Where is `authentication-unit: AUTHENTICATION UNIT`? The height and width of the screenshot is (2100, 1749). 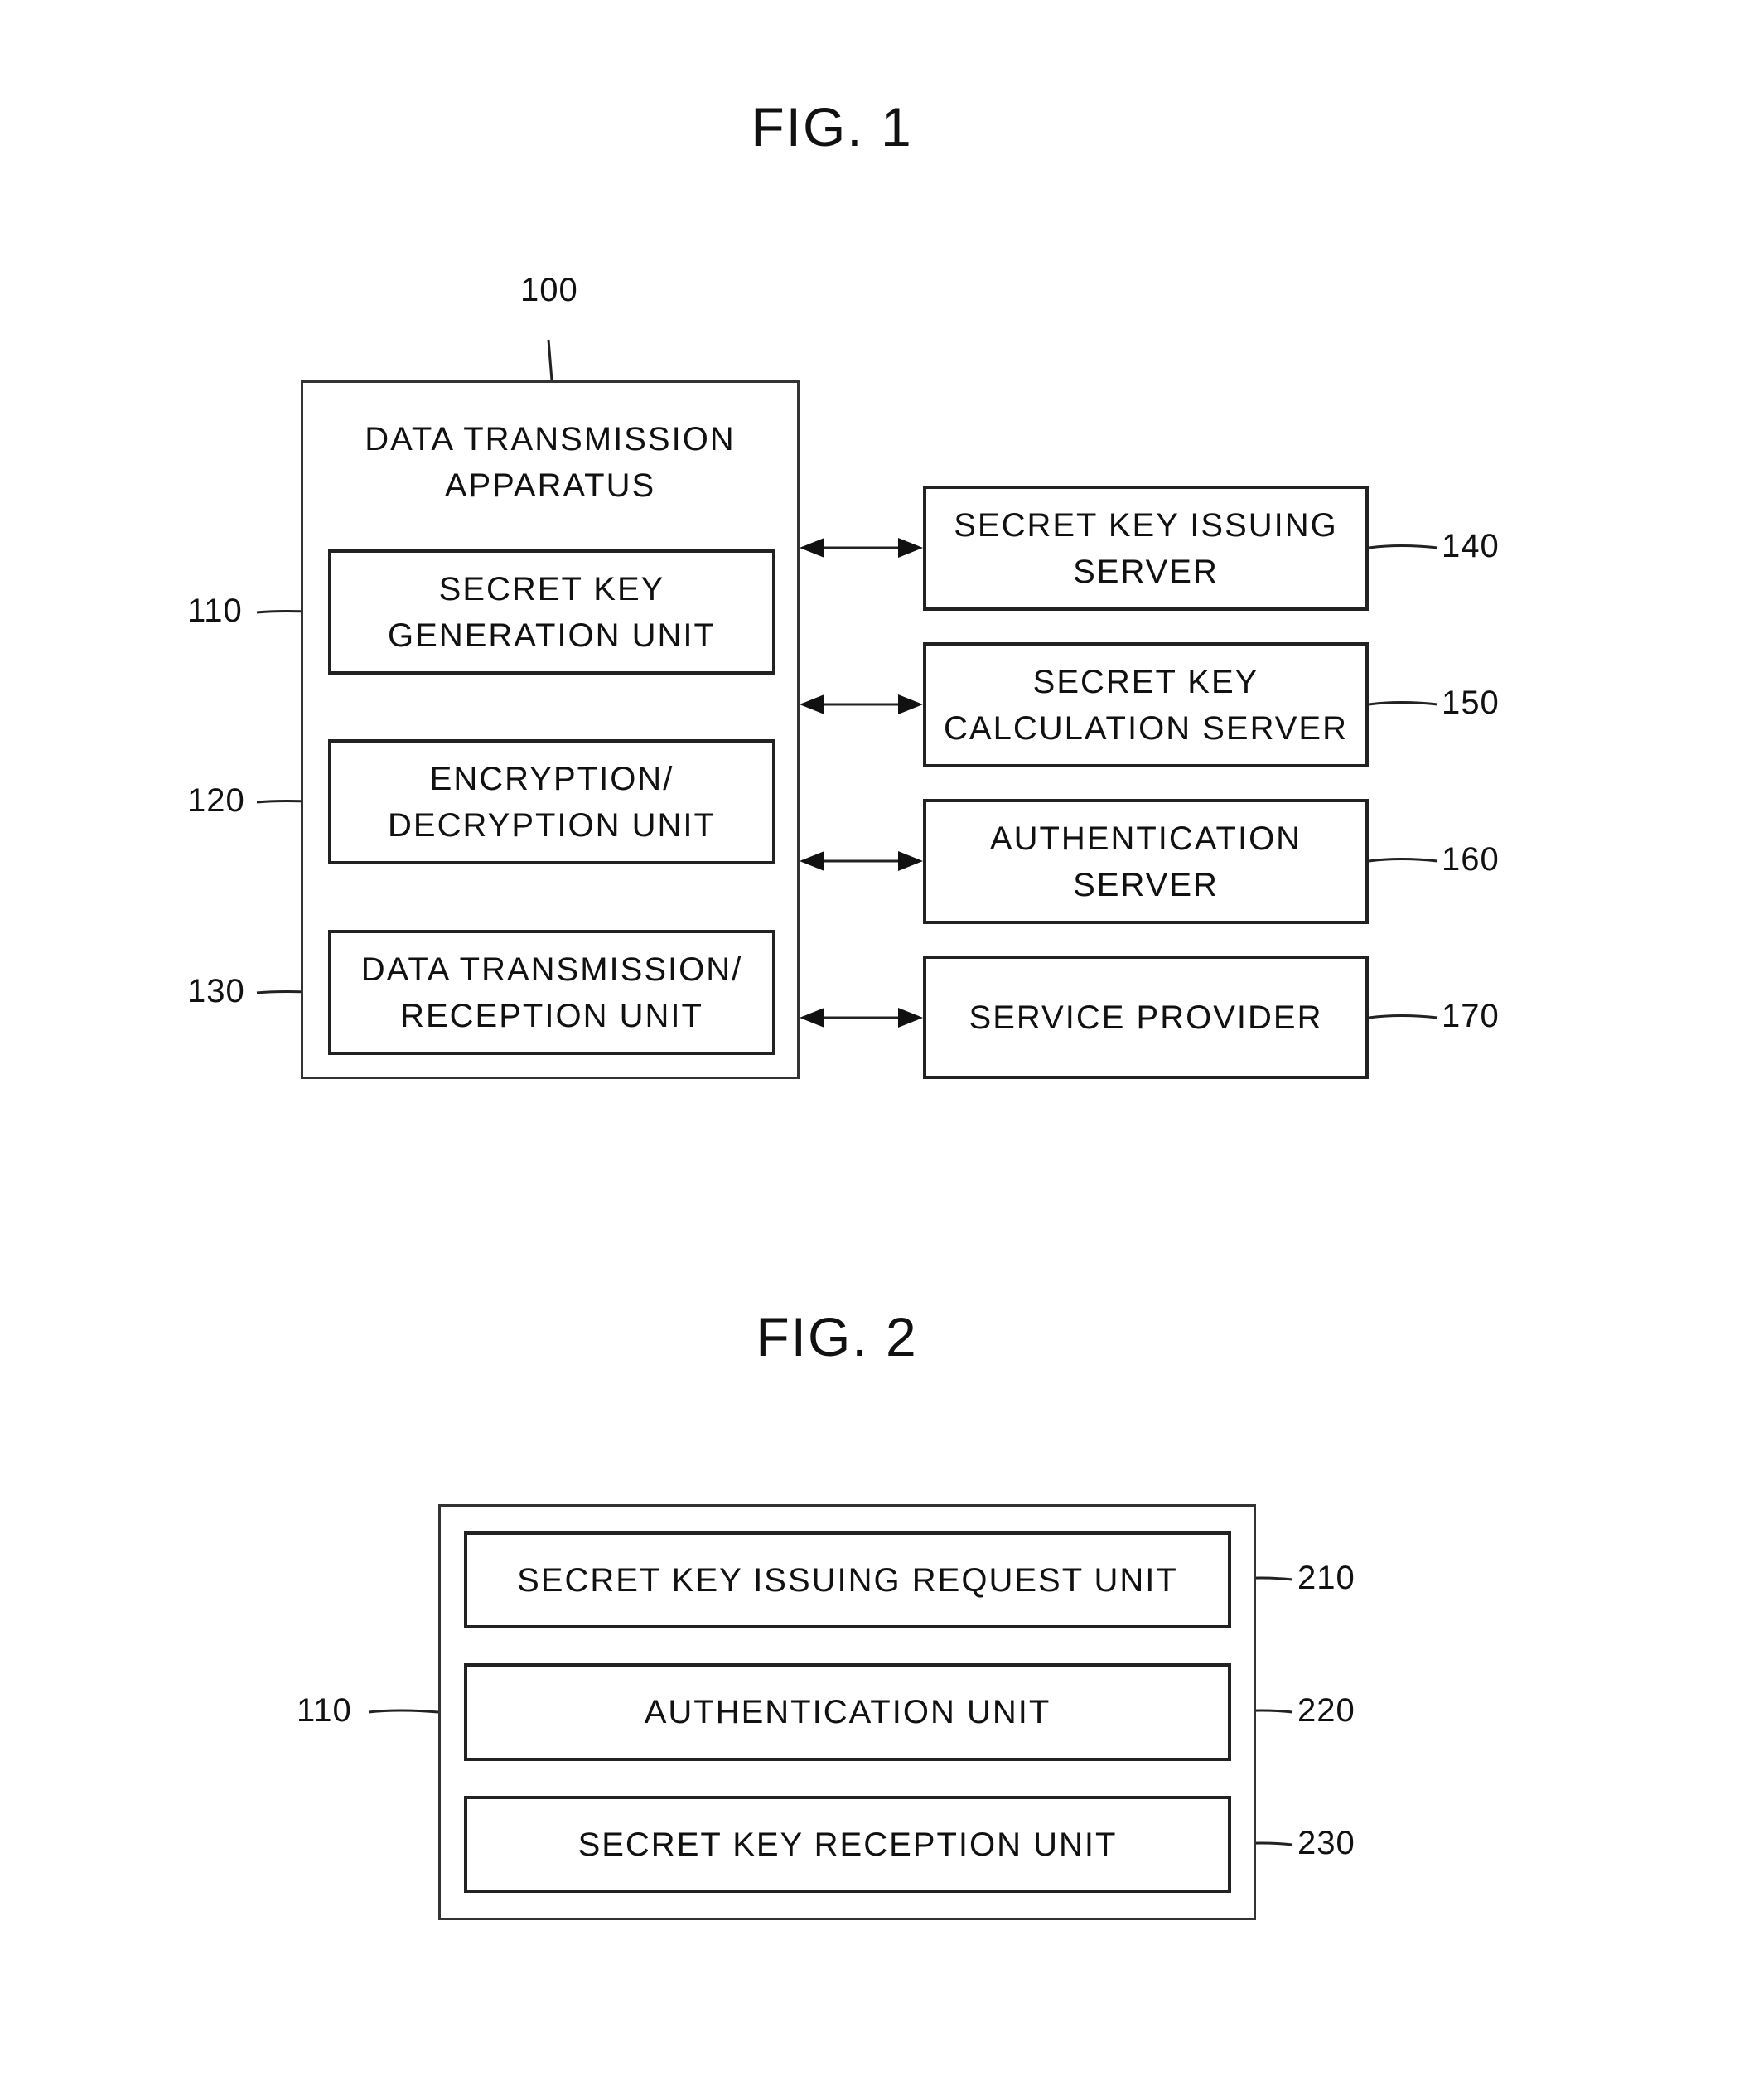
authentication-unit: AUTHENTICATION UNIT is located at coordinates (847, 1712).